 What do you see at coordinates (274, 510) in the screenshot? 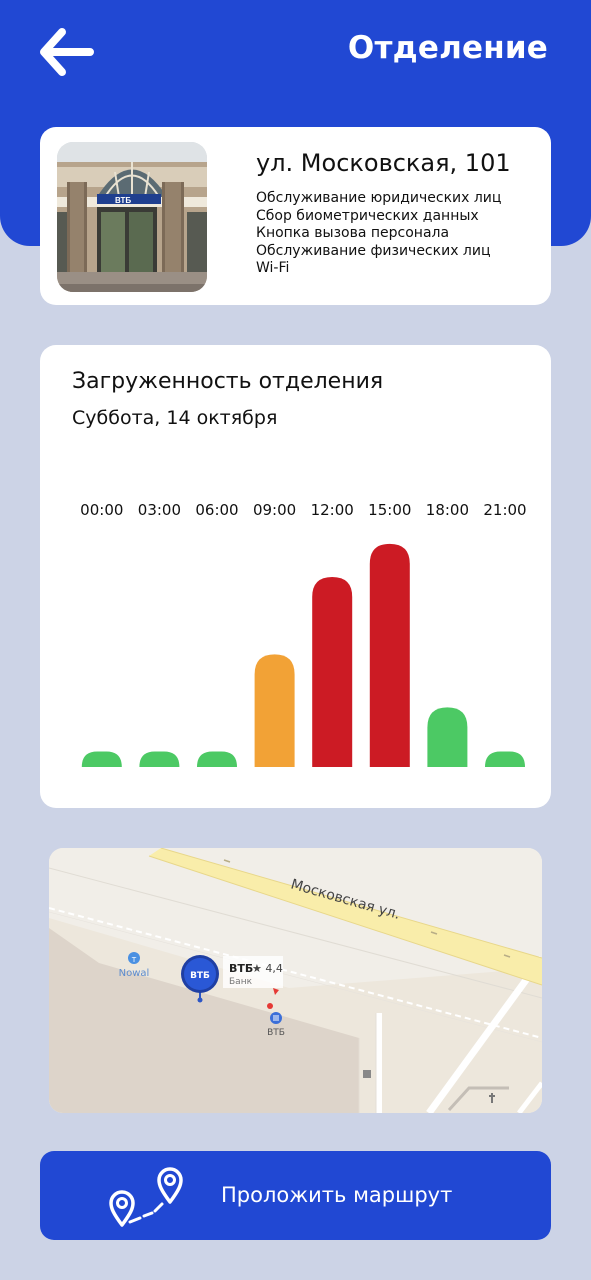
I see `hour-tick-label: 09:00` at bounding box center [274, 510].